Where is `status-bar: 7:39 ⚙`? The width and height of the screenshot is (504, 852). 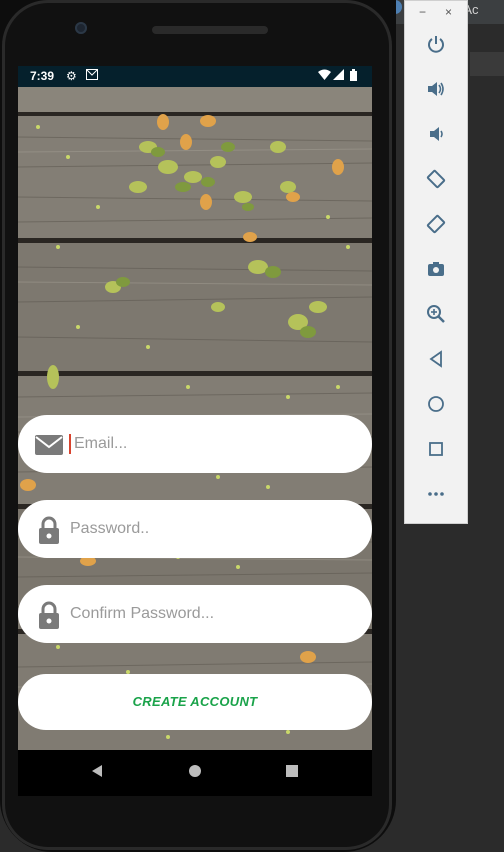
status-bar: 7:39 ⚙ is located at coordinates (195, 76).